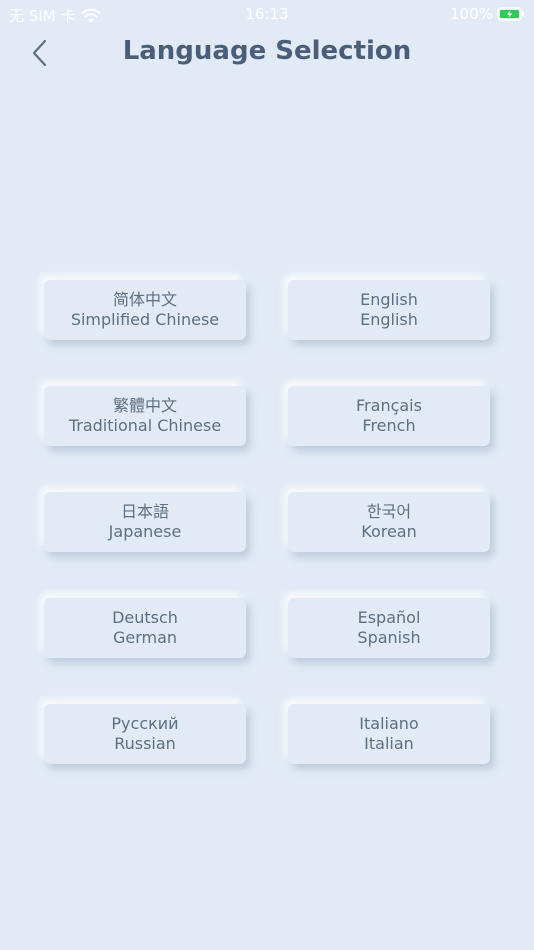 The width and height of the screenshot is (534, 950). Describe the element at coordinates (389, 405) in the screenshot. I see `language-native-name: Français` at that location.